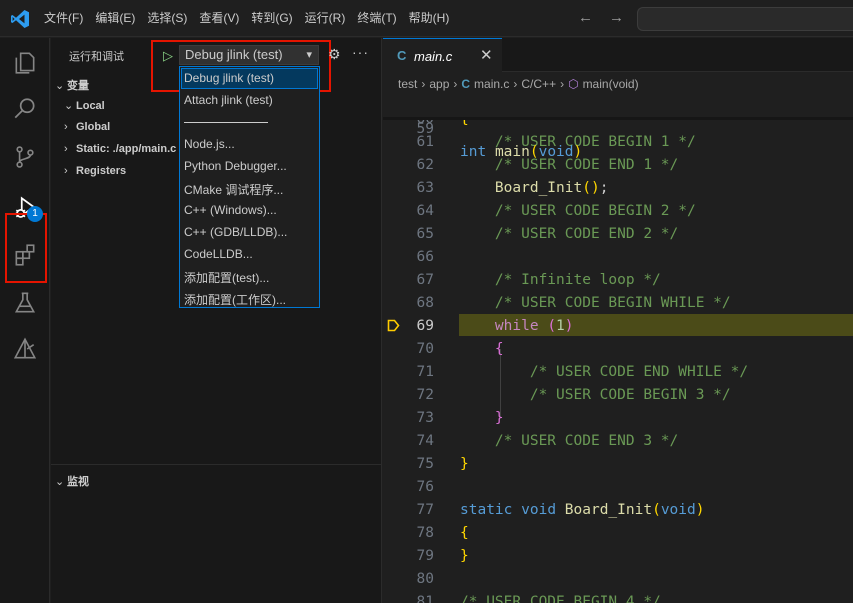  Describe the element at coordinates (425, 533) in the screenshot. I see `line-number: 78` at that location.